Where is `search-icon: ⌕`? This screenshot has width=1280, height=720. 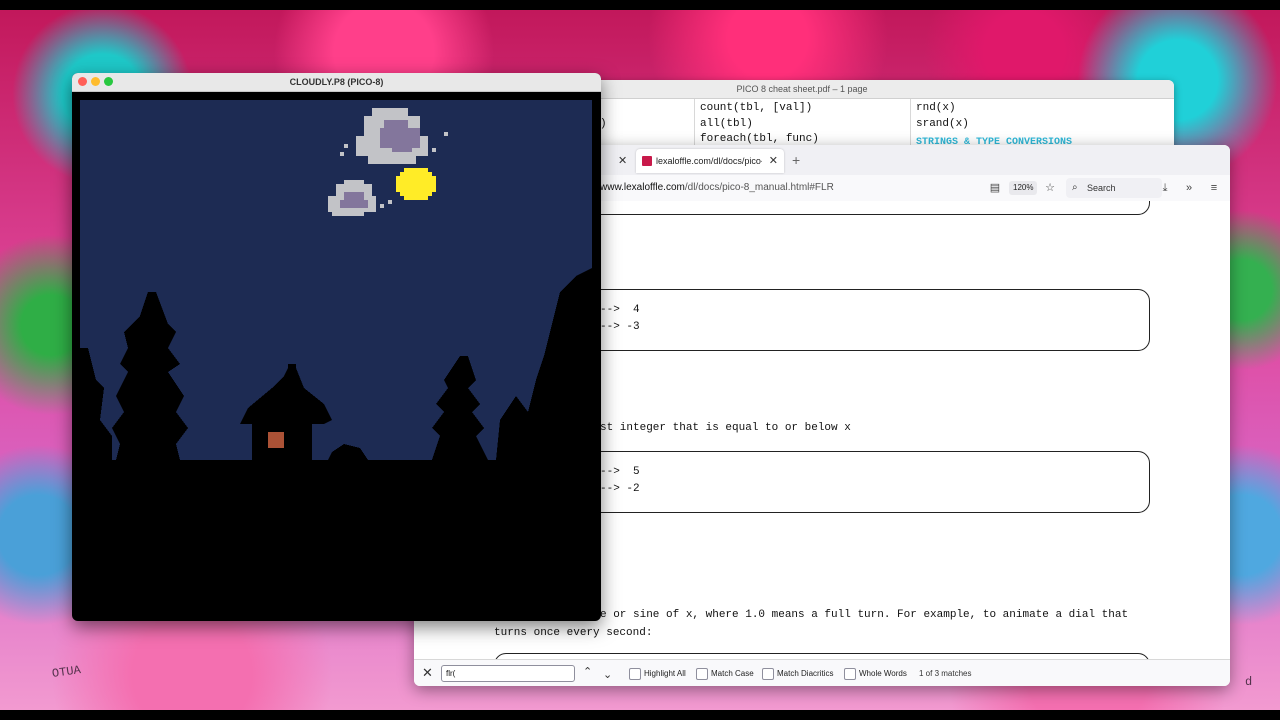 search-icon: ⌕ is located at coordinates (1075, 187).